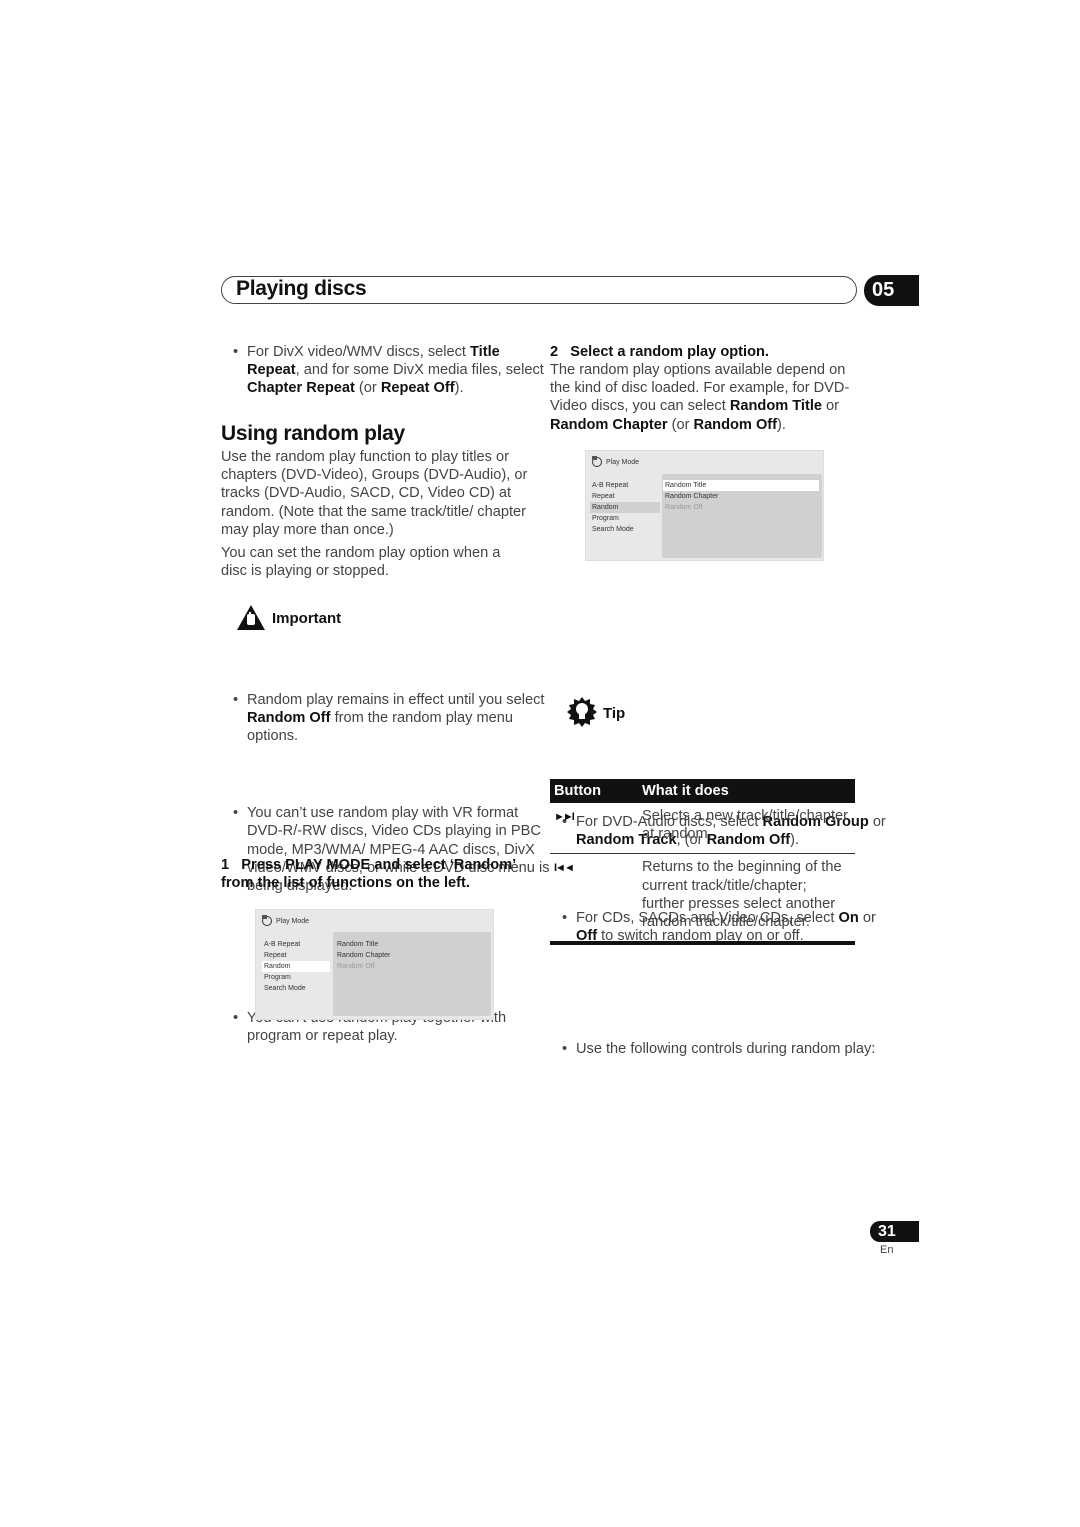  Describe the element at coordinates (594, 829) in the screenshot. I see `next-track-icon: ►►I` at that location.